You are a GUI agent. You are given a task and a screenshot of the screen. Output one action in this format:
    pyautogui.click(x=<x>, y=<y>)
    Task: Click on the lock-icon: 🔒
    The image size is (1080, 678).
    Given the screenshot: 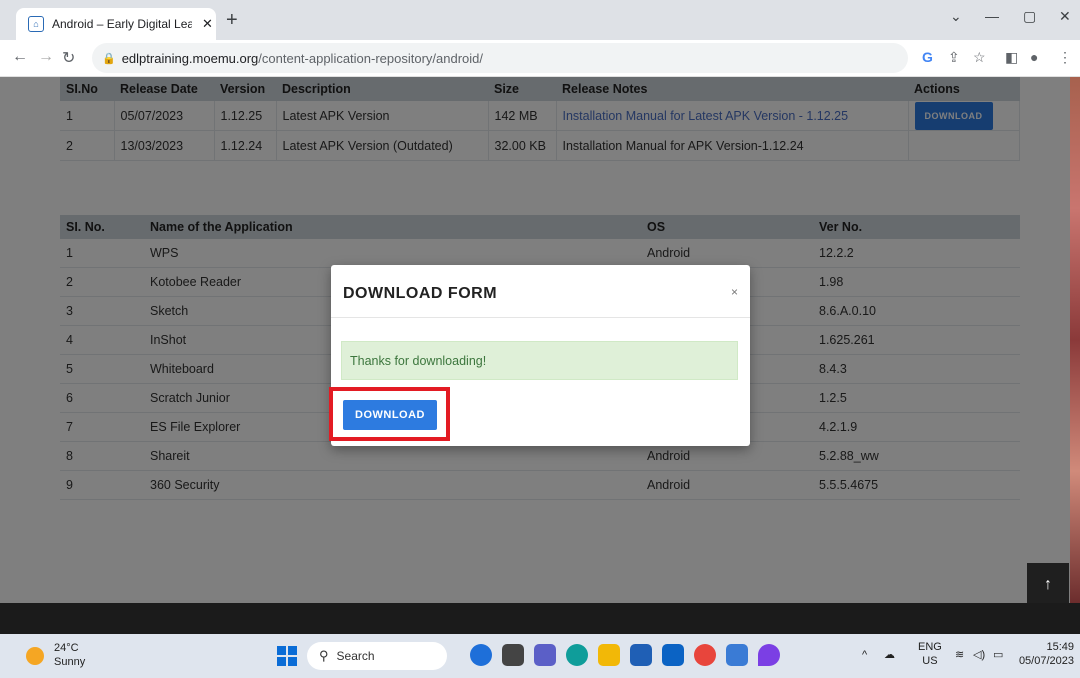 What is the action you would take?
    pyautogui.click(x=109, y=58)
    